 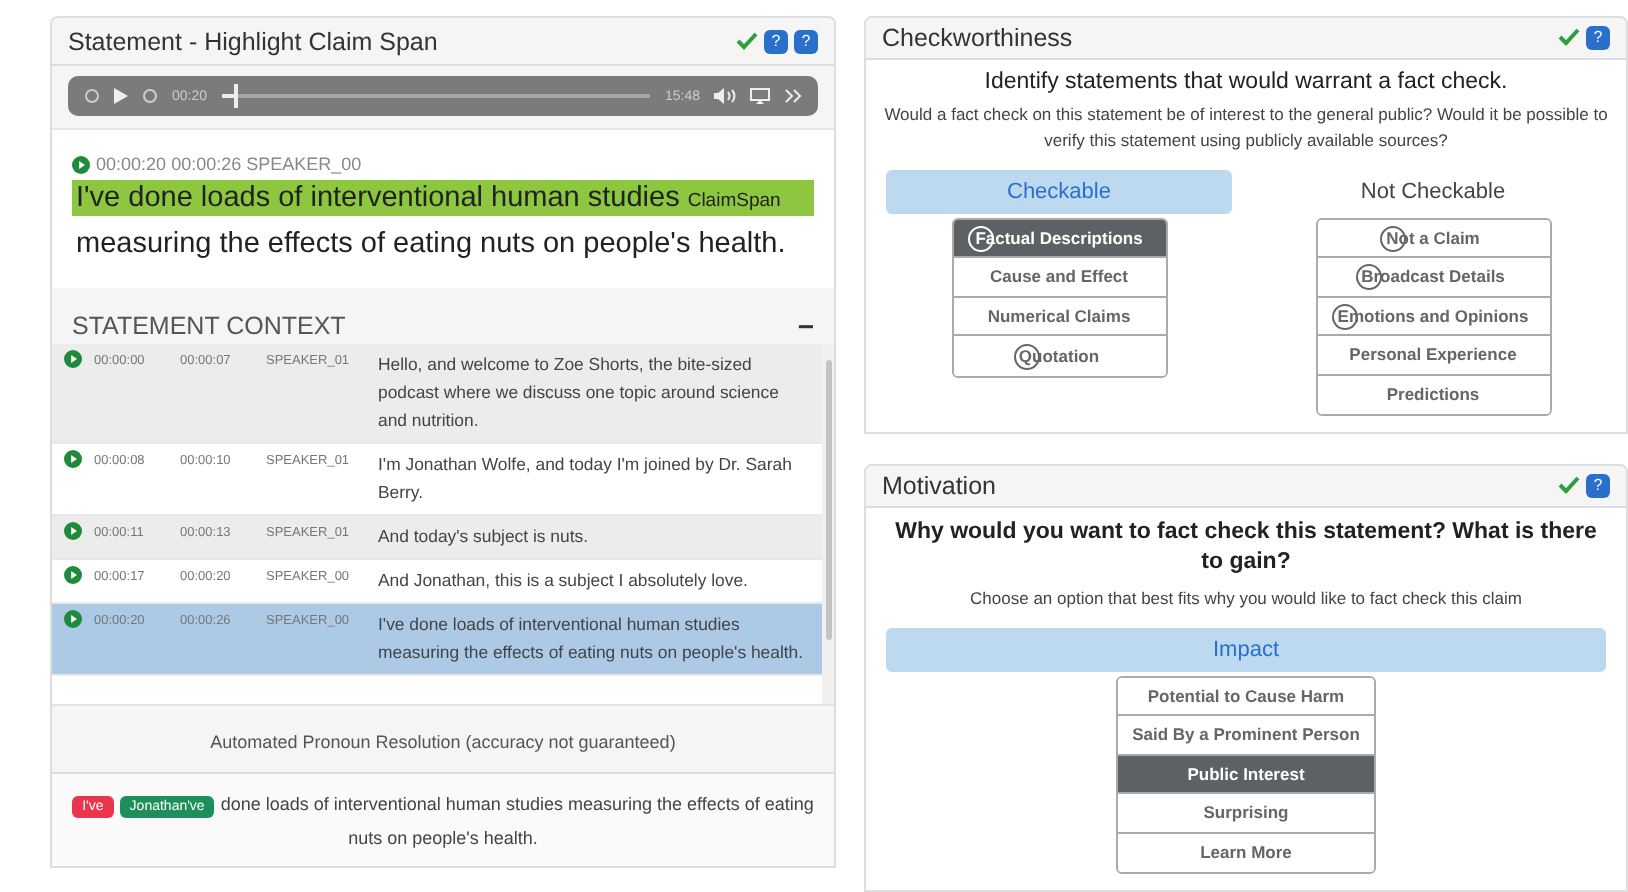 What do you see at coordinates (1246, 598) in the screenshot?
I see `question-text: Choose an option that best fits why you would like to fact check this claim` at bounding box center [1246, 598].